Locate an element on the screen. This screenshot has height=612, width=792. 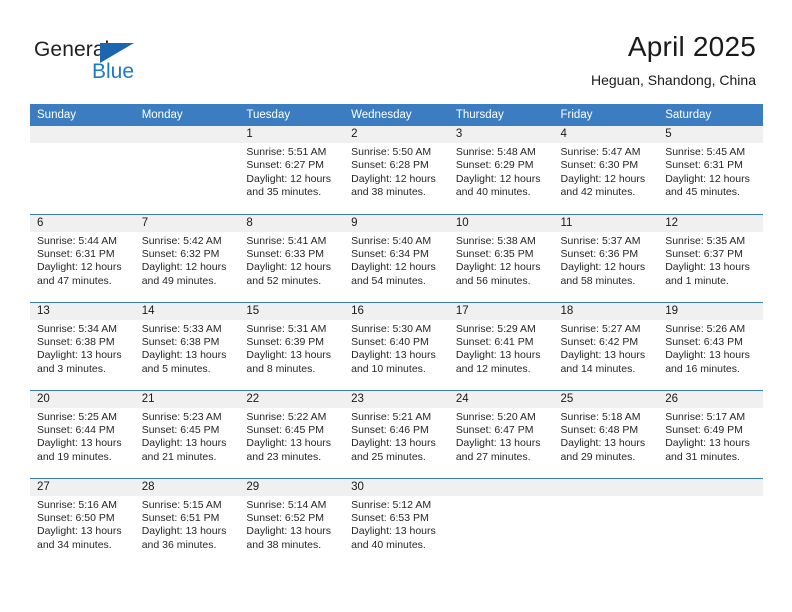
sunset-text: Sunset: 6:43 PM is located at coordinates (704, 341).